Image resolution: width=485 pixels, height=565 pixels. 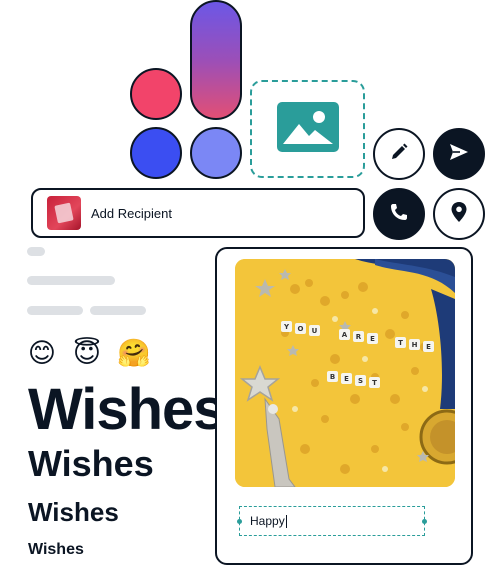 What do you see at coordinates (73, 512) in the screenshot?
I see `wishes-heading-m: Wishes` at bounding box center [73, 512].